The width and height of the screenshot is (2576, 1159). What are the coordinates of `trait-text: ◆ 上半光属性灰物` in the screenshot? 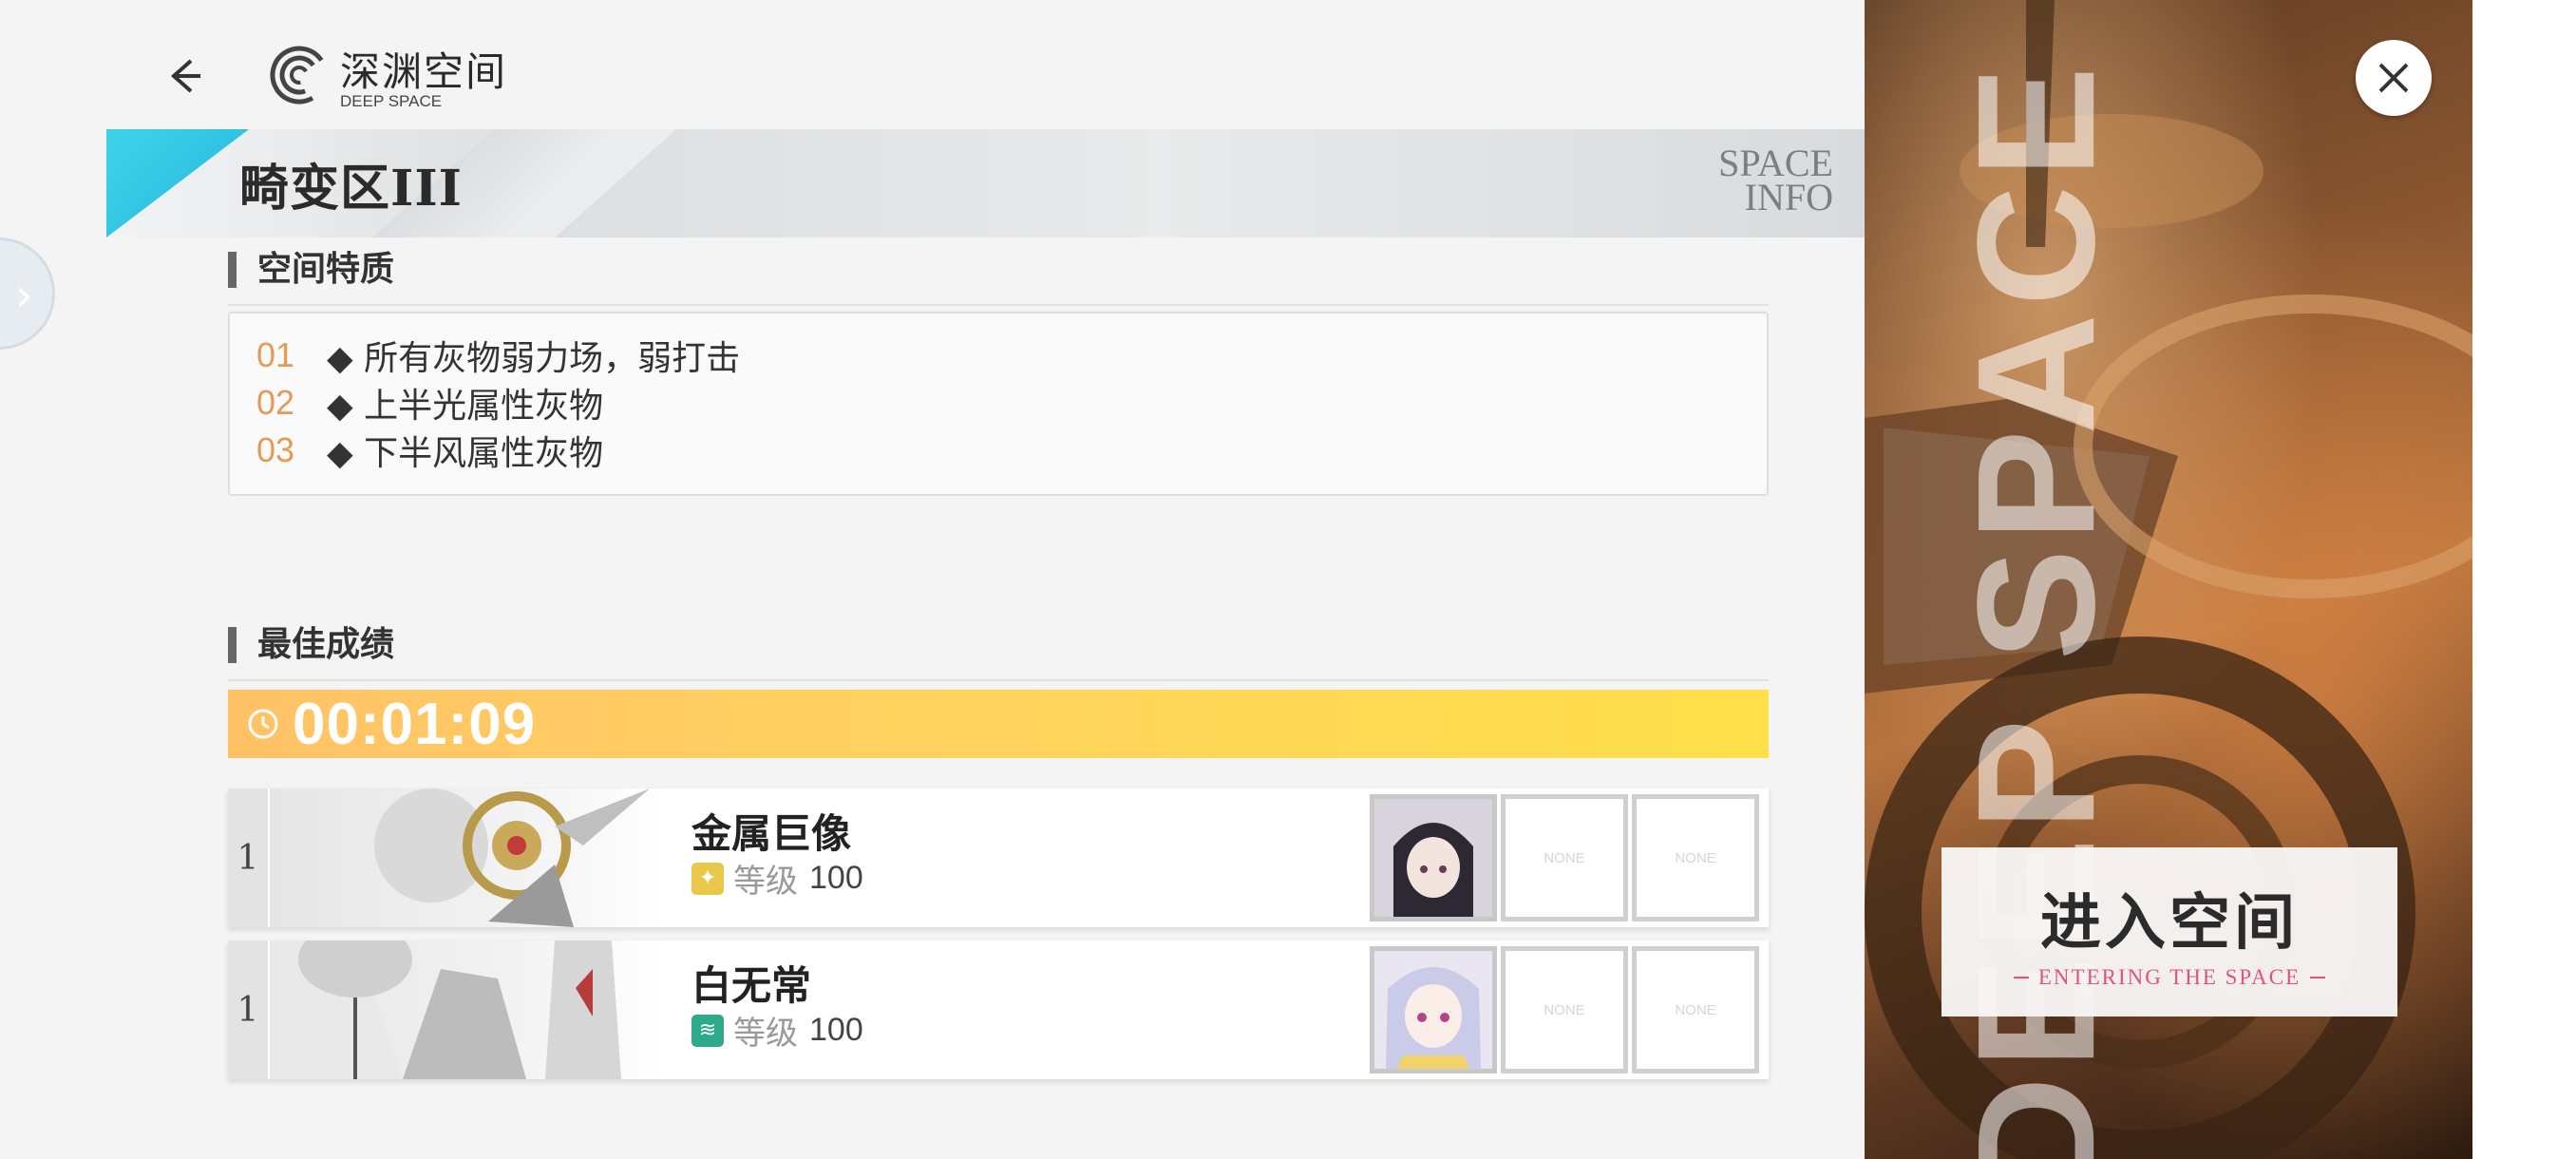 It's located at (465, 406).